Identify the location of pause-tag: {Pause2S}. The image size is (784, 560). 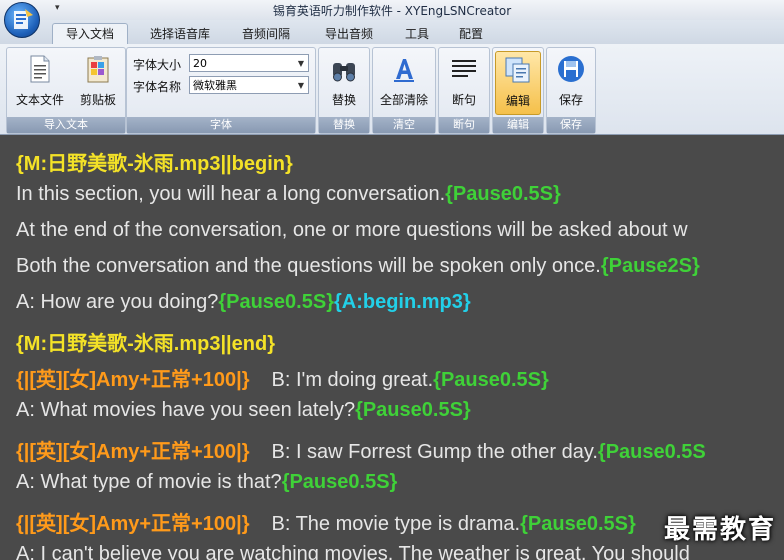
(650, 266).